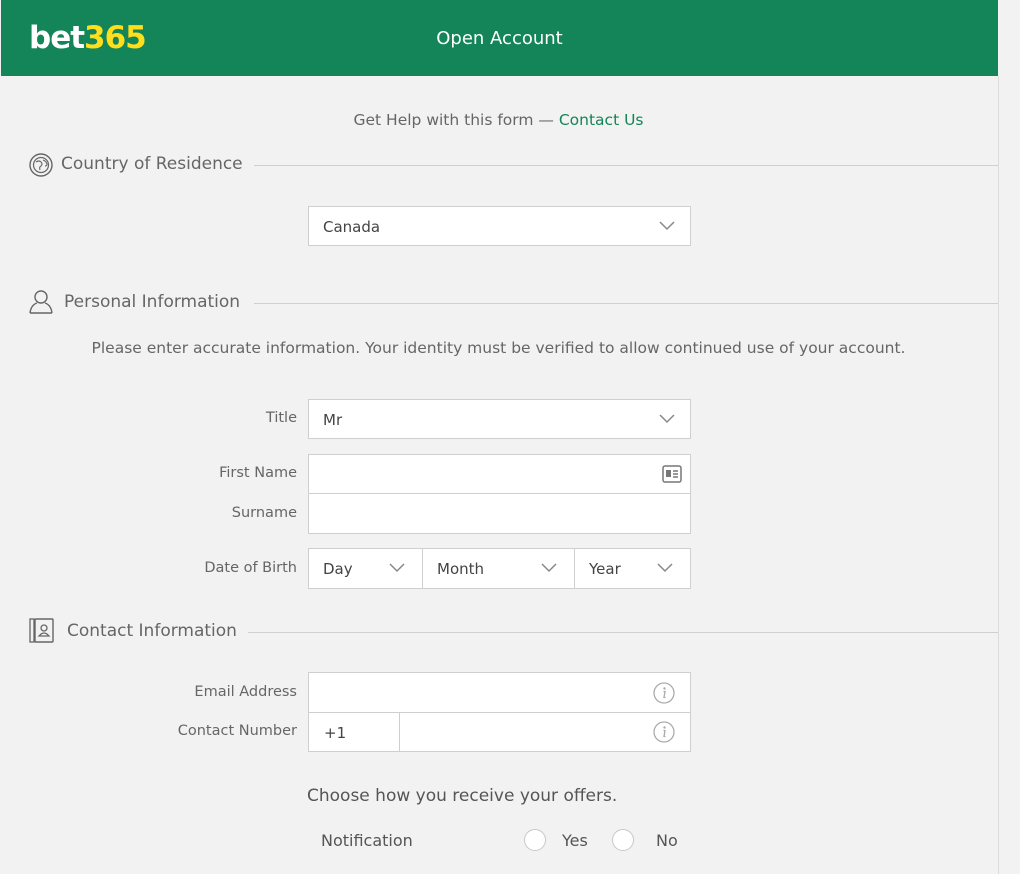 Image resolution: width=1020 pixels, height=874 pixels. Describe the element at coordinates (499, 513) in the screenshot. I see `surname-field` at that location.